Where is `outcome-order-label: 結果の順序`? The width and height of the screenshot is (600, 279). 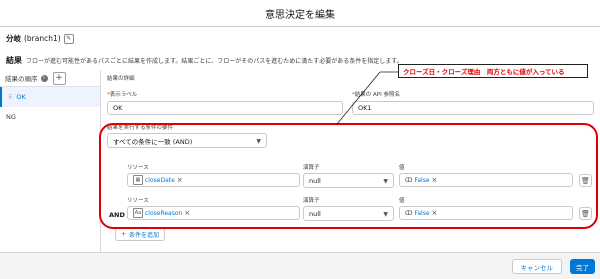 outcome-order-label: 結果の順序 is located at coordinates (21, 79).